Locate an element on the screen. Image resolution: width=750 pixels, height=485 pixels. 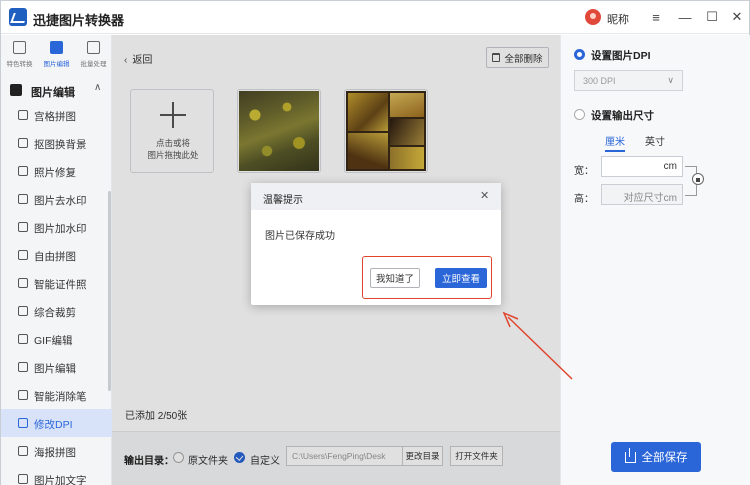
sidebar-item-label: 图片加文字 is located at coordinates (60, 480).